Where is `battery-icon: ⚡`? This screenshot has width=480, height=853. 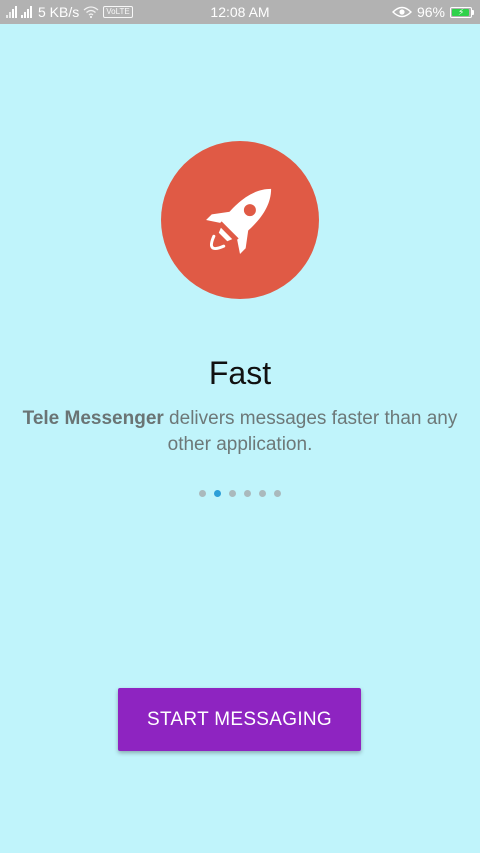
battery-icon: ⚡ is located at coordinates (462, 12).